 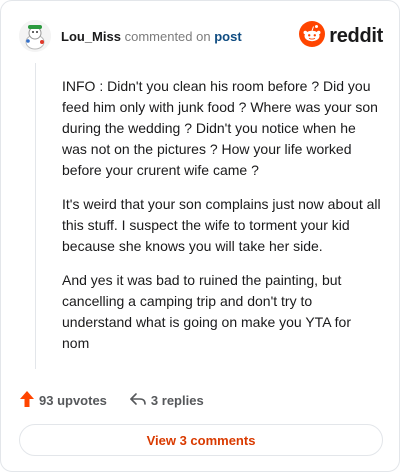 I want to click on reddit-logo: reddit, so click(x=341, y=36).